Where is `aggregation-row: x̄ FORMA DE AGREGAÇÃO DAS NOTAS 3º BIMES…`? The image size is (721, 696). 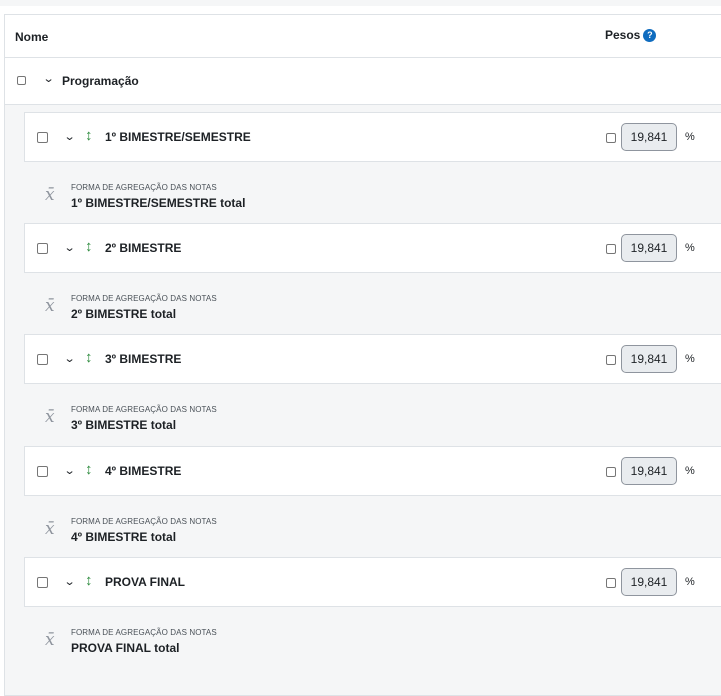 aggregation-row: x̄ FORMA DE AGREGAÇÃO DAS NOTAS 3º BIMES… is located at coordinates (372, 418).